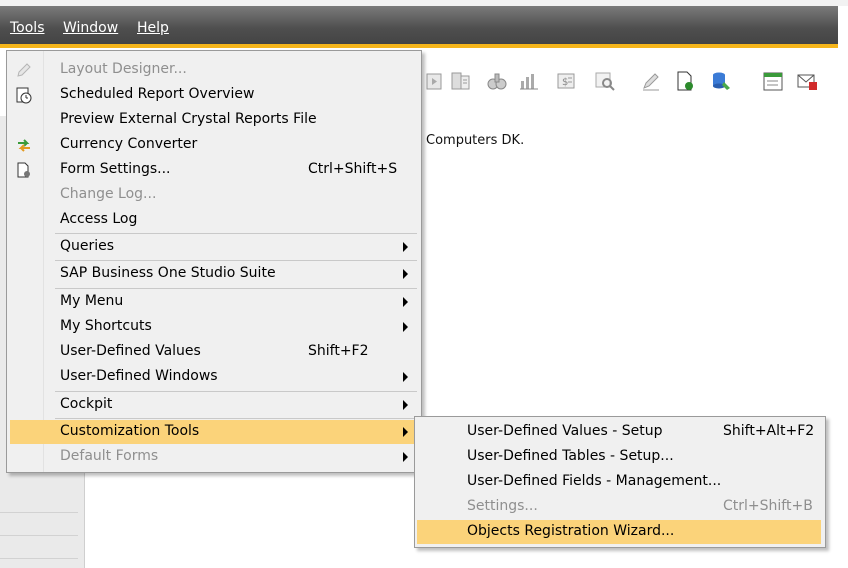 This screenshot has height=568, width=848. I want to click on toolbar-mail-icon, so click(807, 81).